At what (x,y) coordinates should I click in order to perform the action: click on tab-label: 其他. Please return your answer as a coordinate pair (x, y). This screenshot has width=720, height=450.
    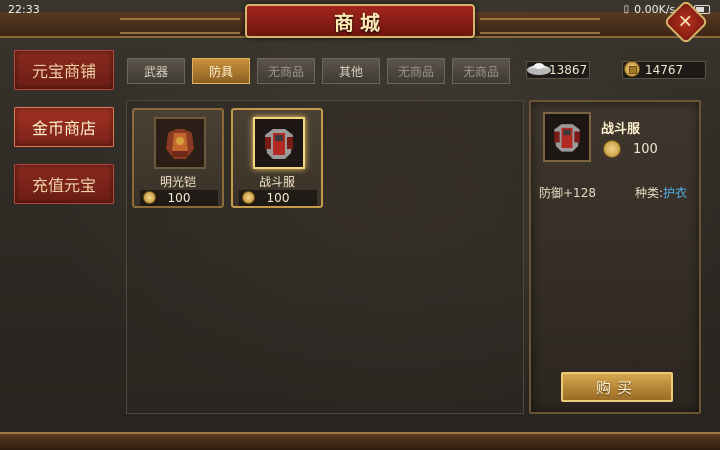
    Looking at the image, I should click on (350, 71).